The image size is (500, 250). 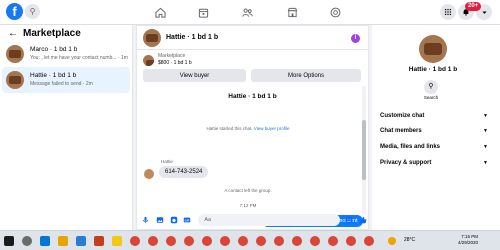 What do you see at coordinates (52, 33) in the screenshot?
I see `page-title: Marketplace` at bounding box center [52, 33].